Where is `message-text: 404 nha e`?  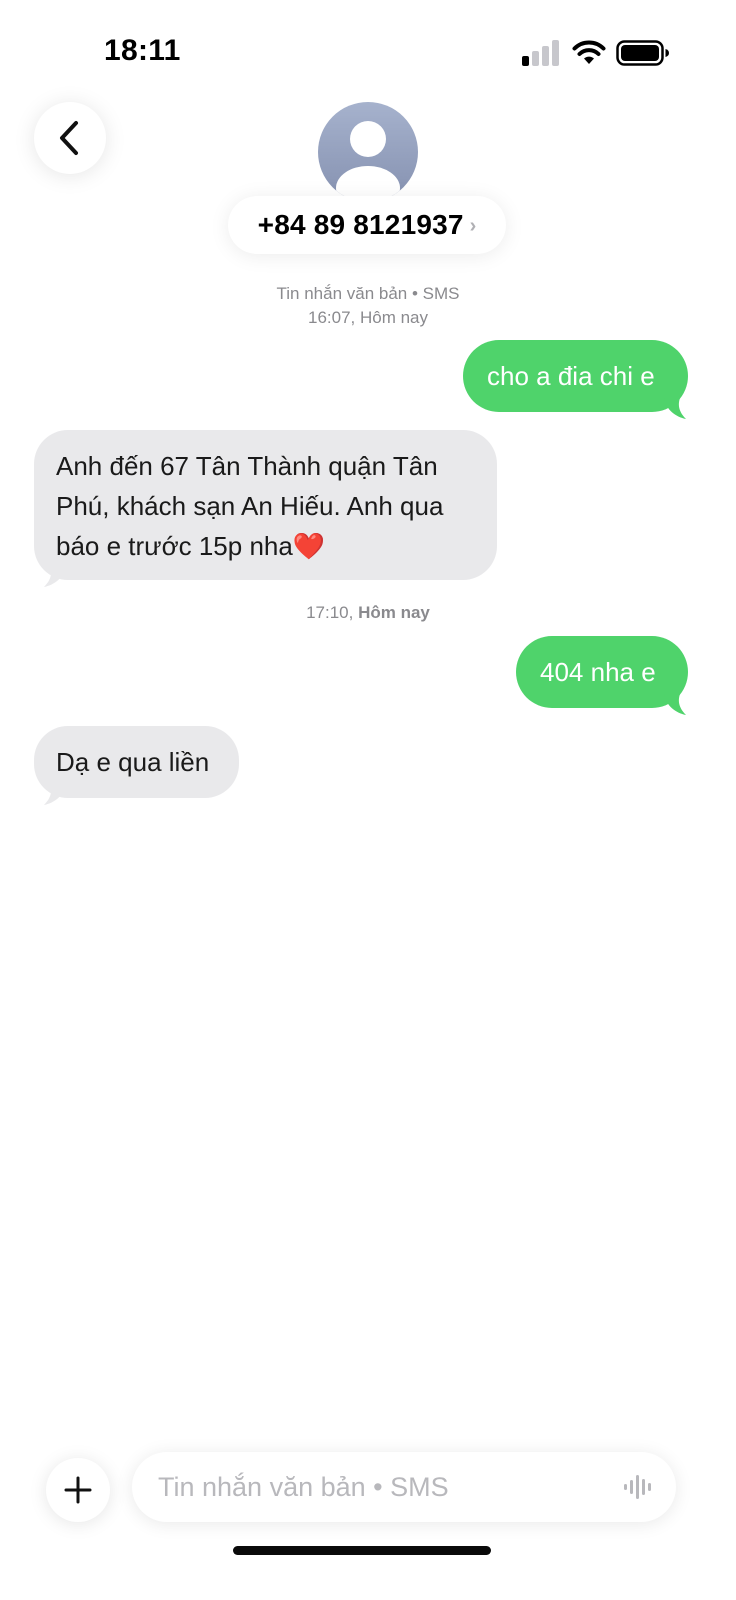
message-text: 404 nha e is located at coordinates (598, 672).